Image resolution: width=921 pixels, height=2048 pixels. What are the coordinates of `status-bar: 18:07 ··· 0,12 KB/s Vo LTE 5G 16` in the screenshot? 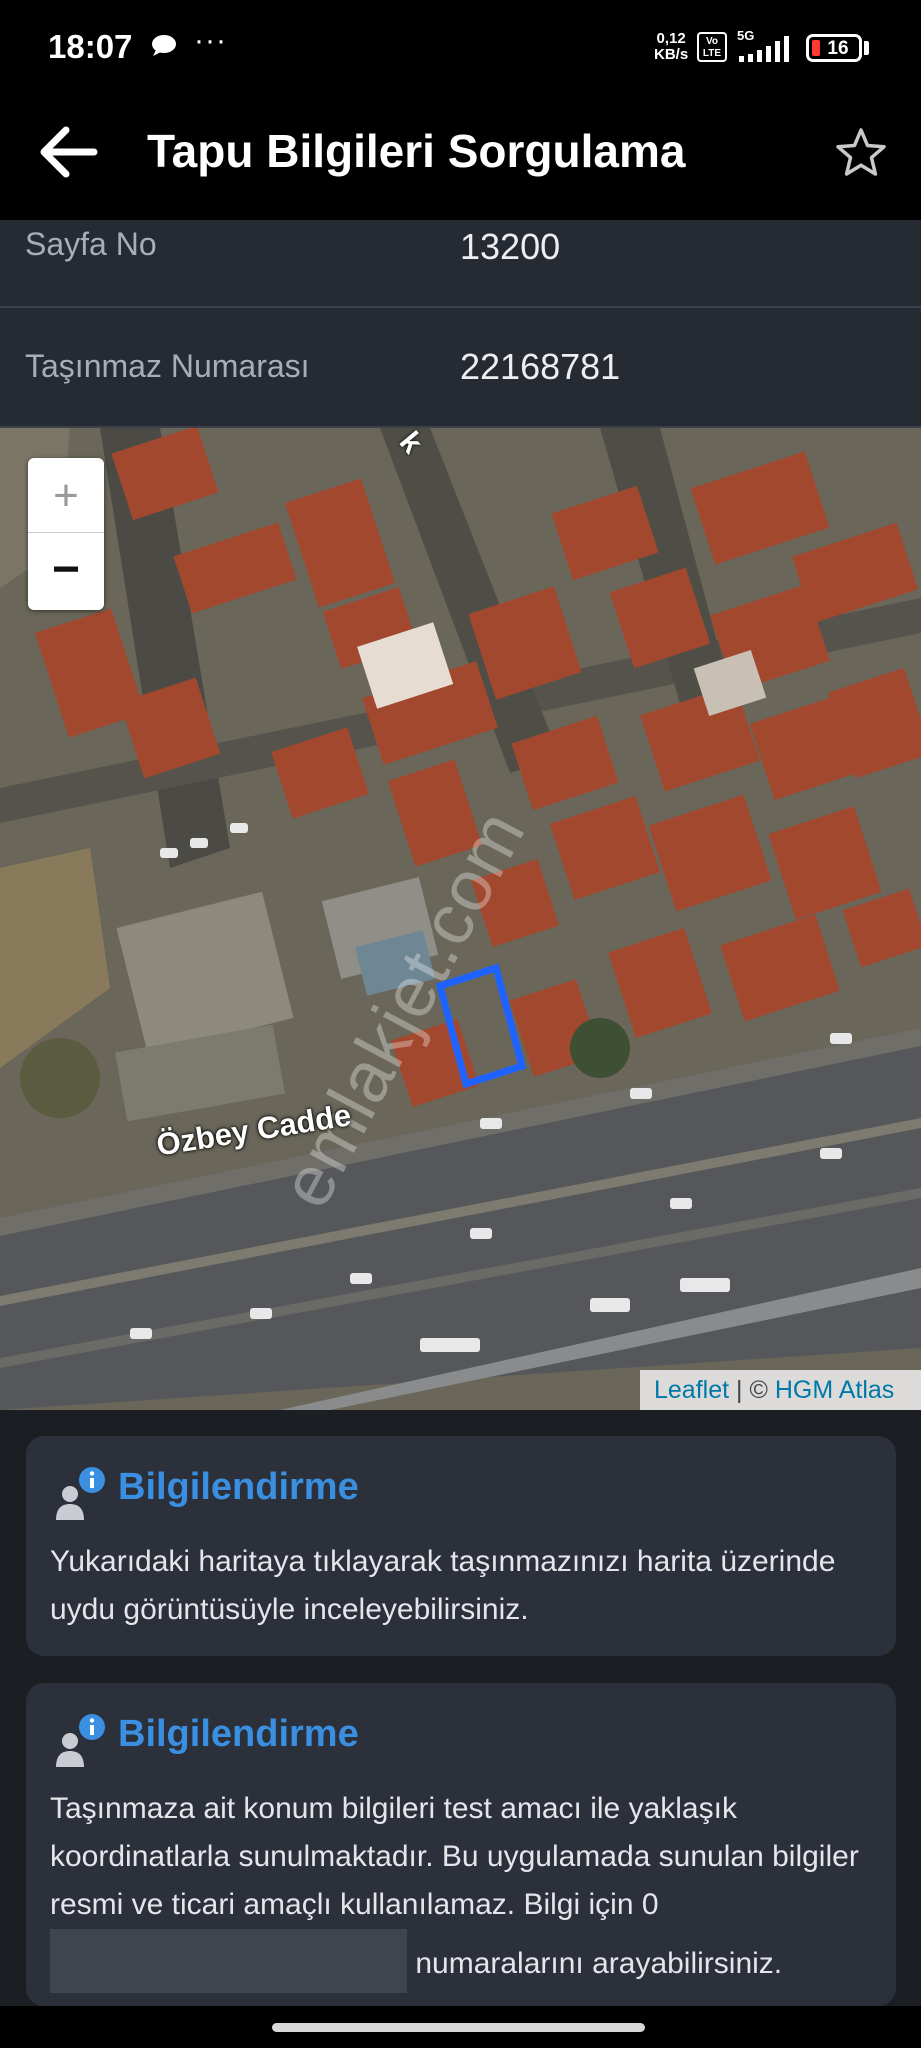 It's located at (460, 50).